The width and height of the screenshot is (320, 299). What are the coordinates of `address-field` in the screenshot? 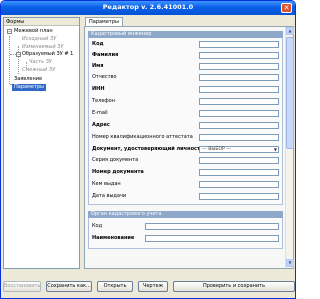 It's located at (239, 125).